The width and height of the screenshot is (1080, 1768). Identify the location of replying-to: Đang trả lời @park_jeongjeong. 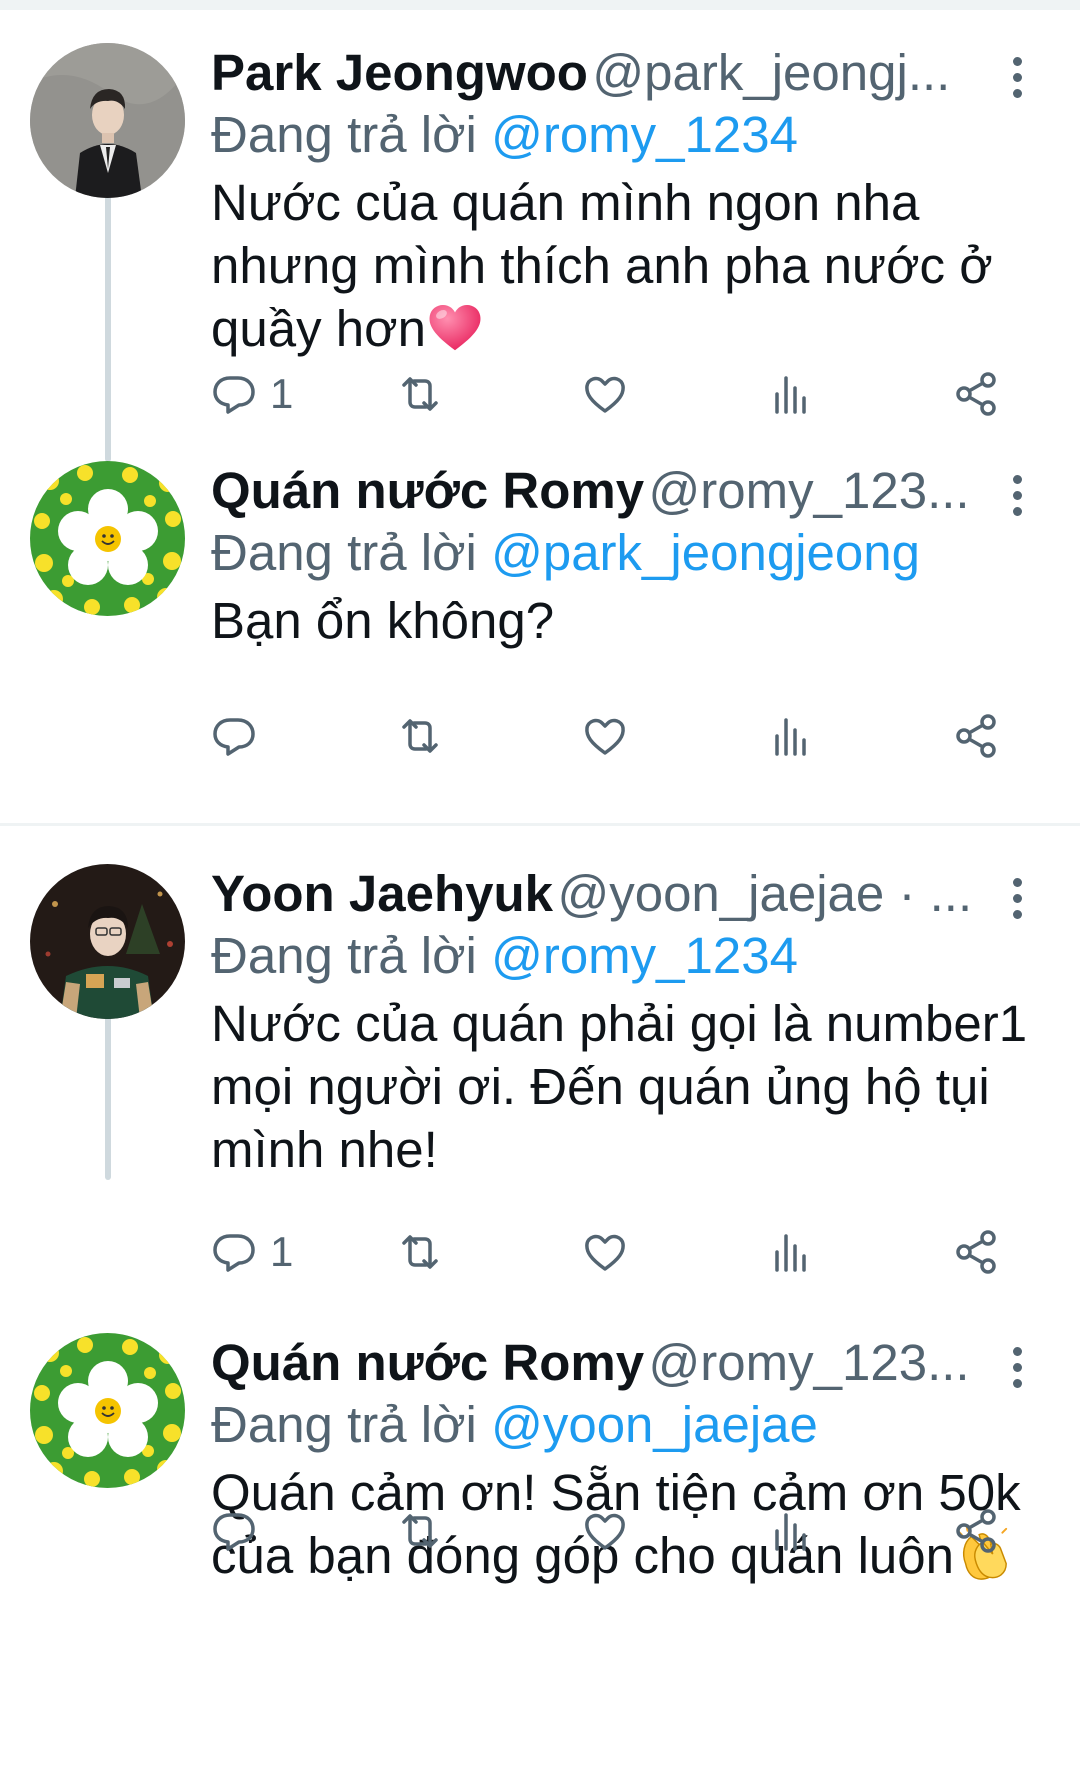
(565, 552).